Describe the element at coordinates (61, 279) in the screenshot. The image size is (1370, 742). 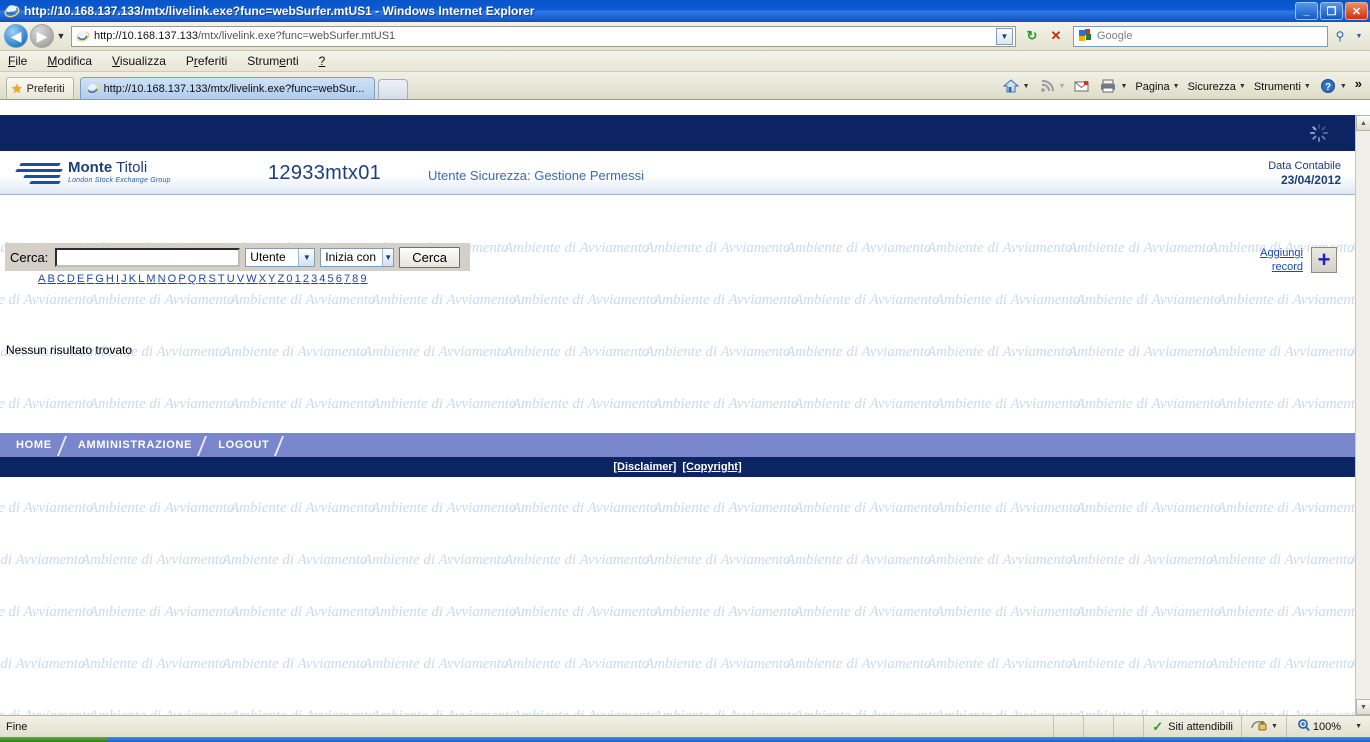
I see `alphabet-link-C: C` at that location.